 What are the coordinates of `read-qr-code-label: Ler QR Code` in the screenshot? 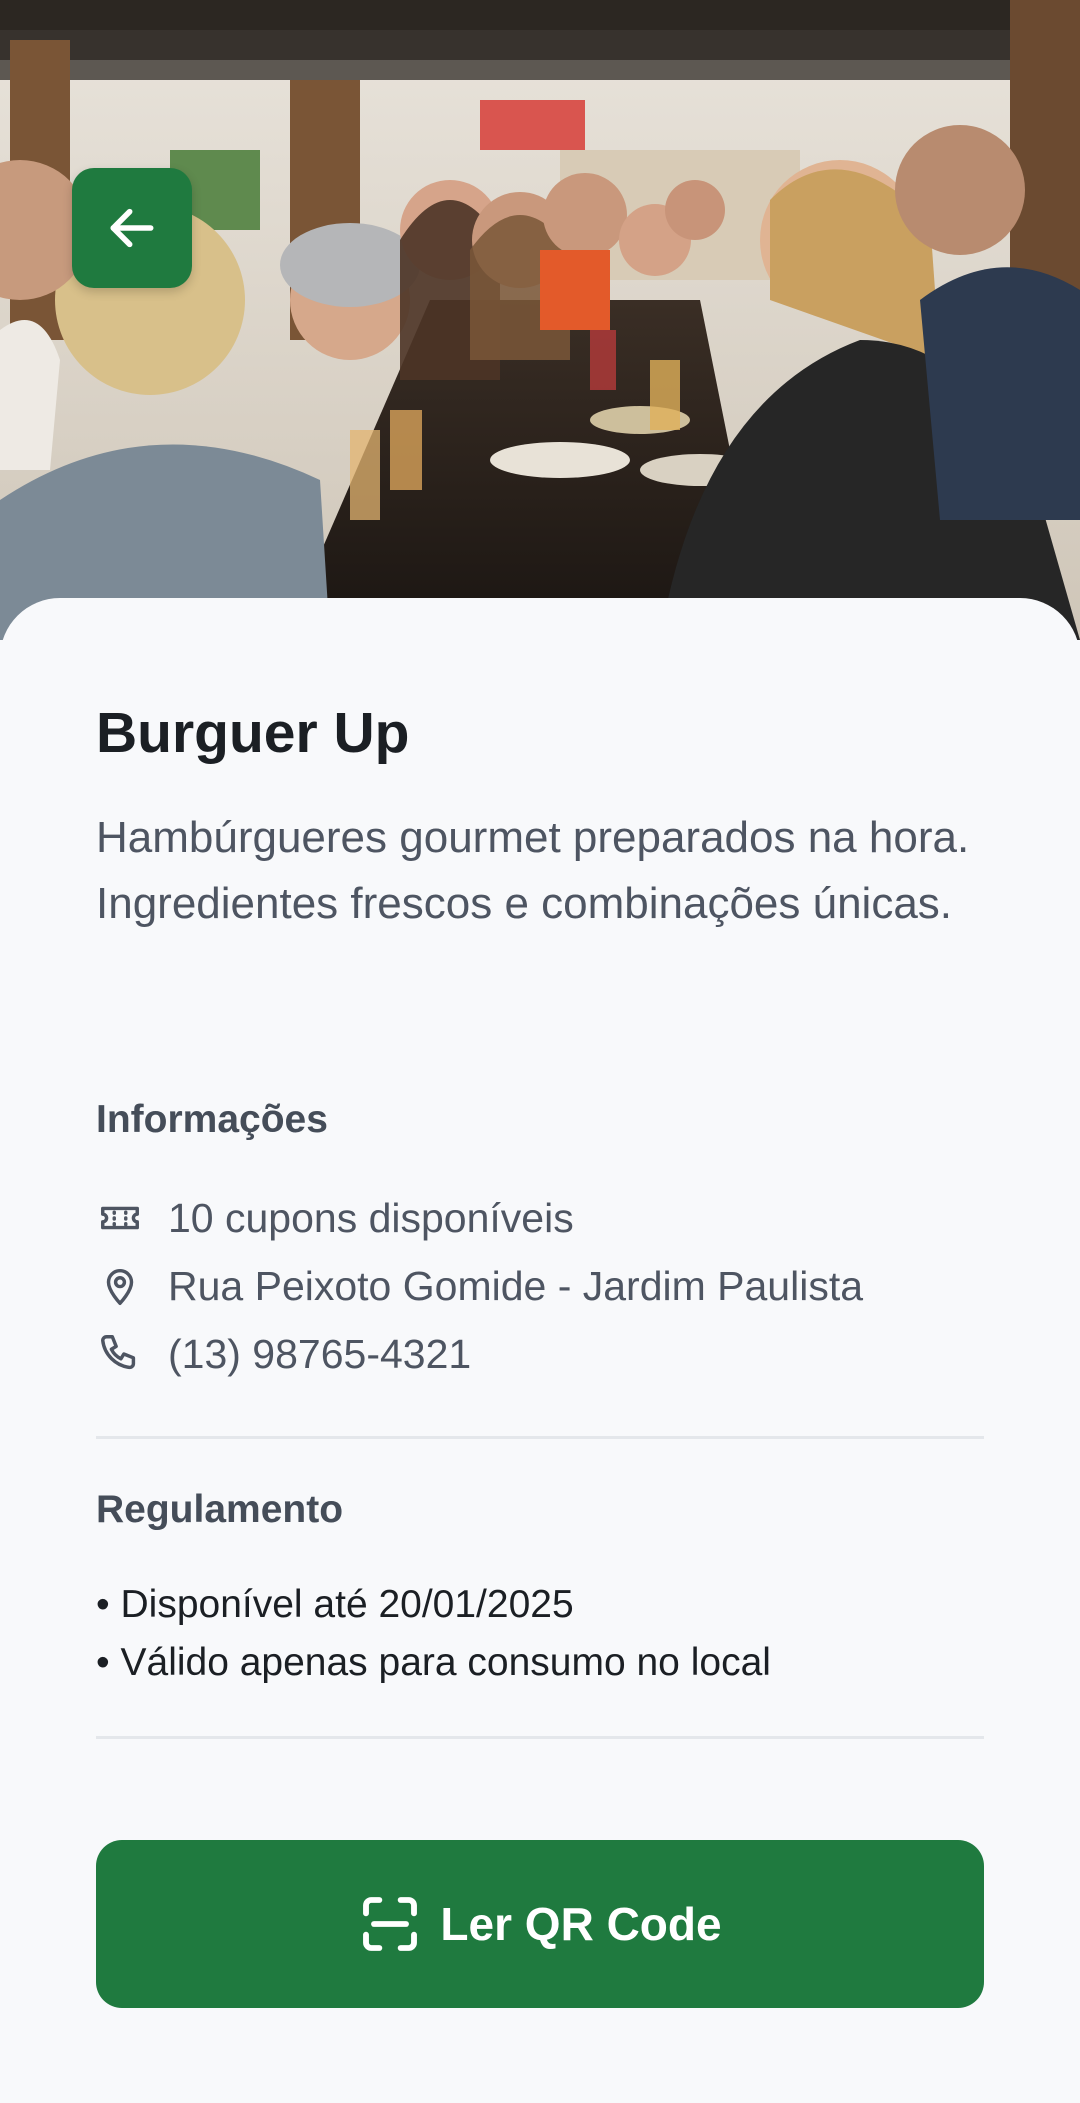 It's located at (581, 1924).